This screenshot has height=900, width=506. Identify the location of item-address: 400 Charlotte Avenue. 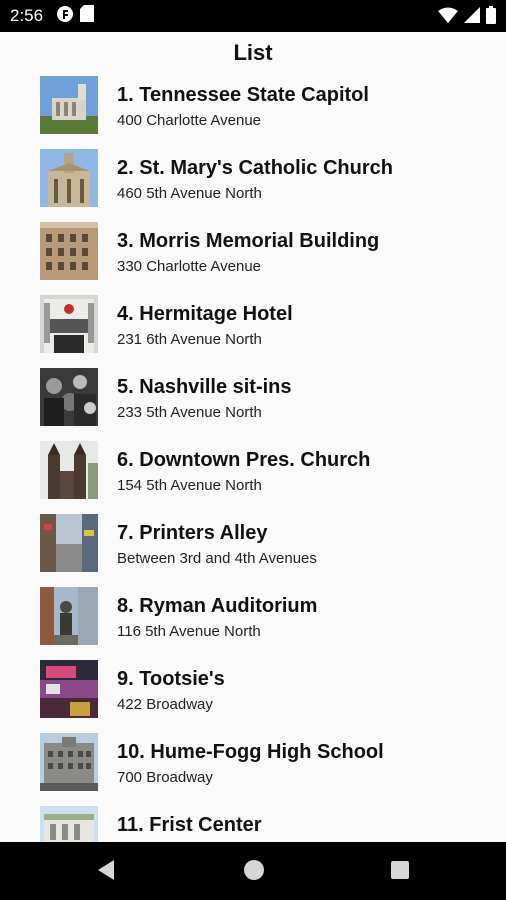
(189, 120).